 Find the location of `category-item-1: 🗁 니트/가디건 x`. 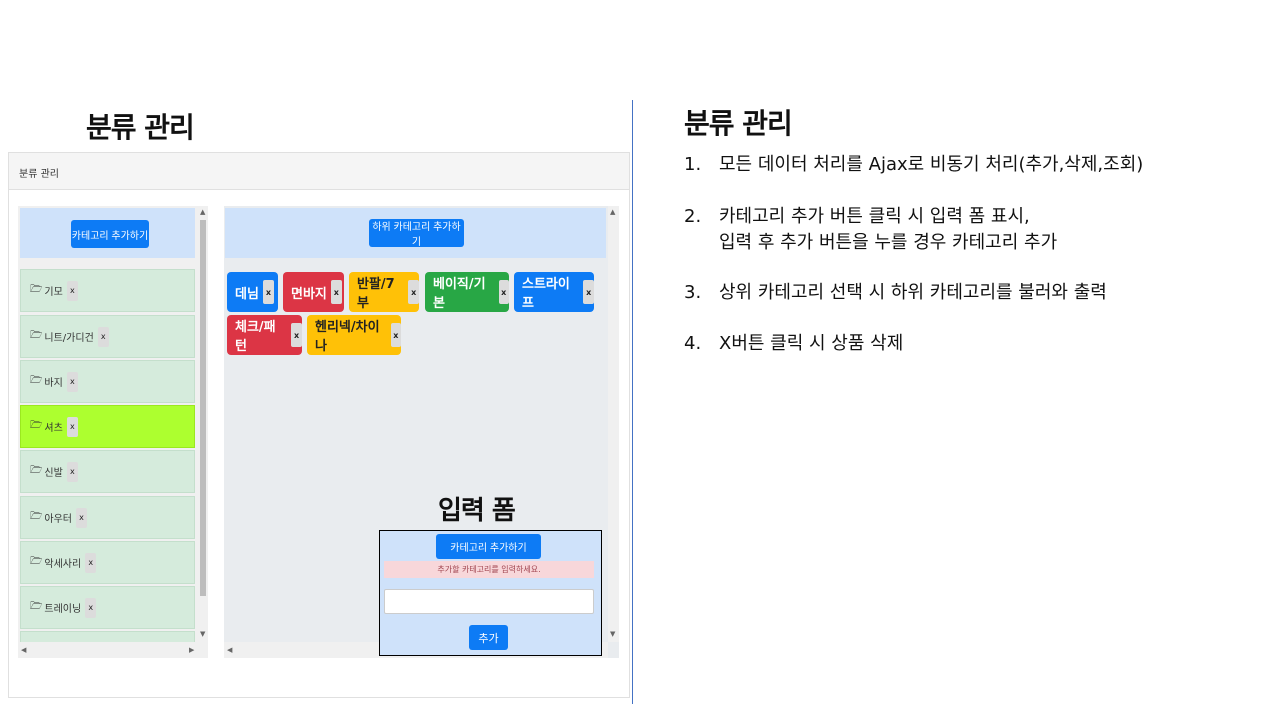

category-item-1: 🗁 니트/가디건 x is located at coordinates (107, 336).